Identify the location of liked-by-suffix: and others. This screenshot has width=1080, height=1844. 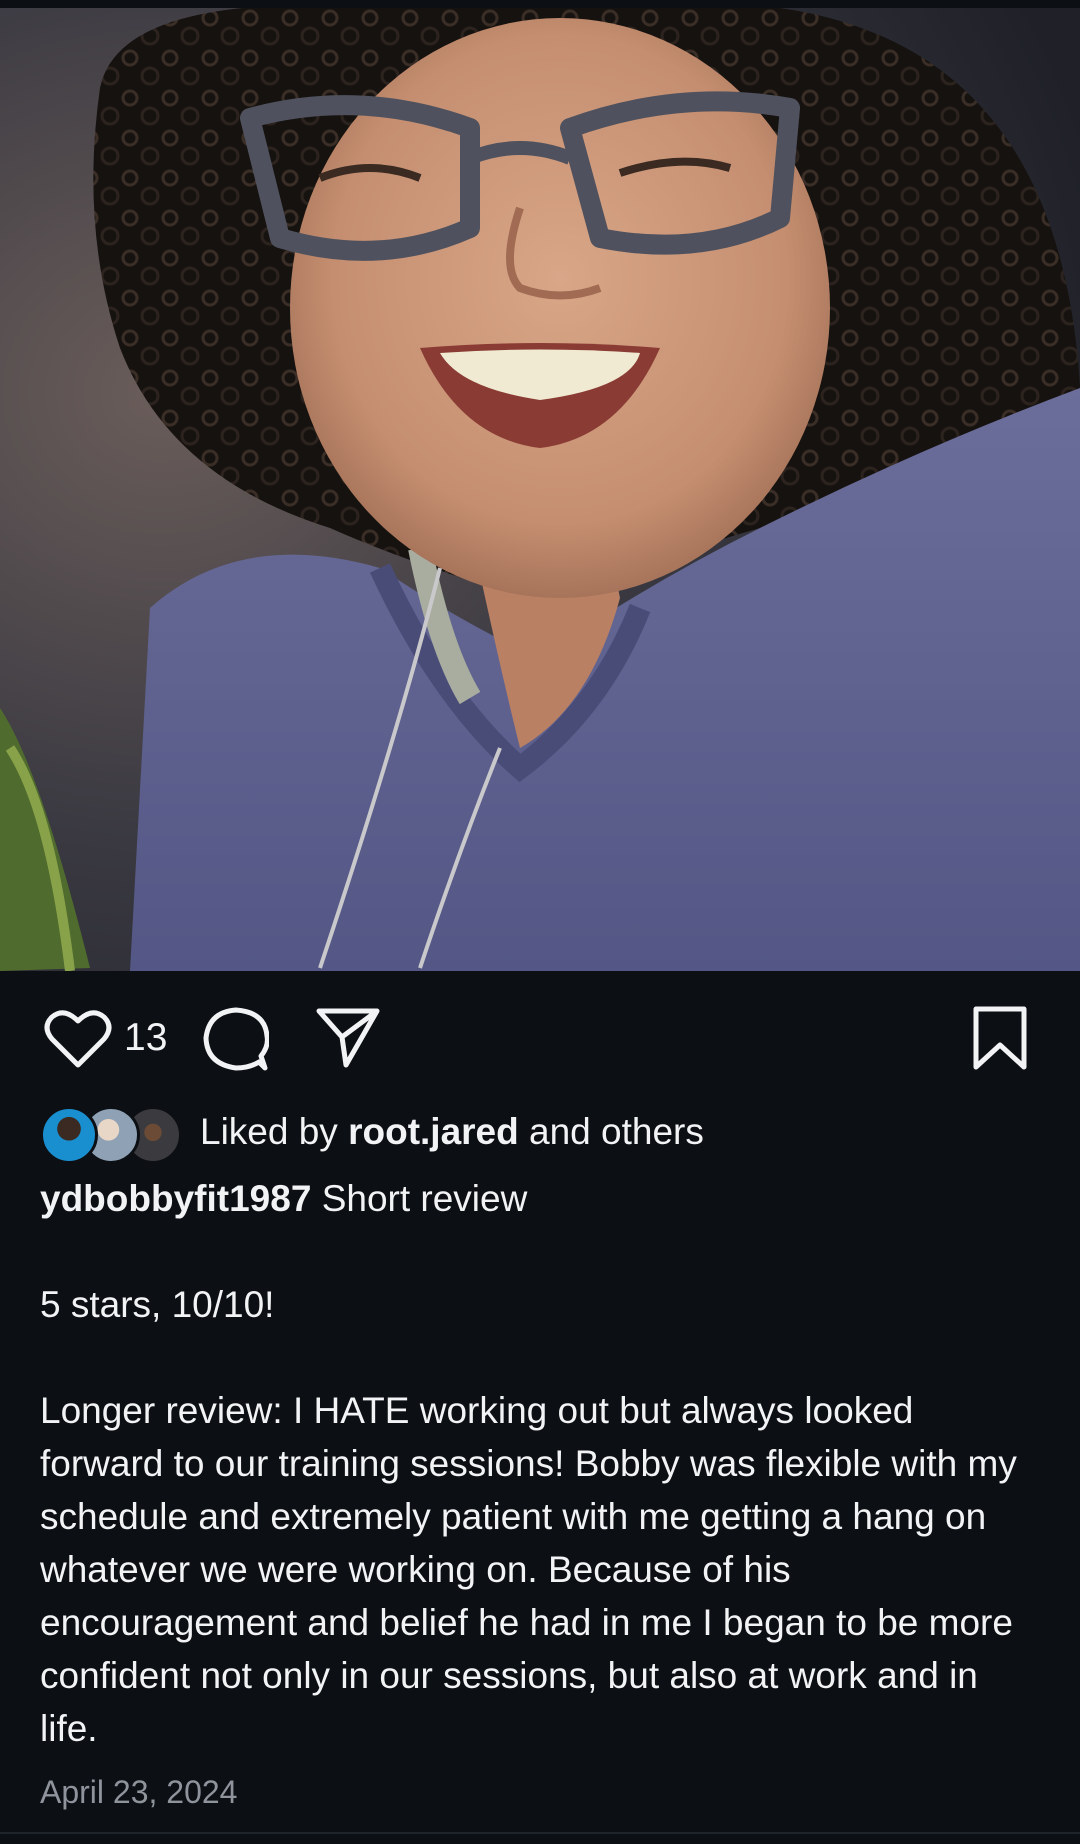
(611, 1131).